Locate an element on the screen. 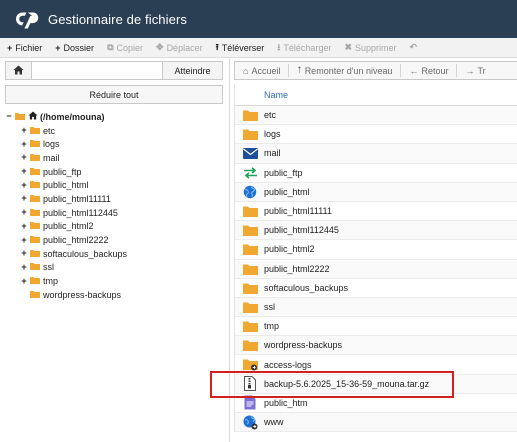 This screenshot has width=517, height=442. file-list-header: Name is located at coordinates (376, 95).